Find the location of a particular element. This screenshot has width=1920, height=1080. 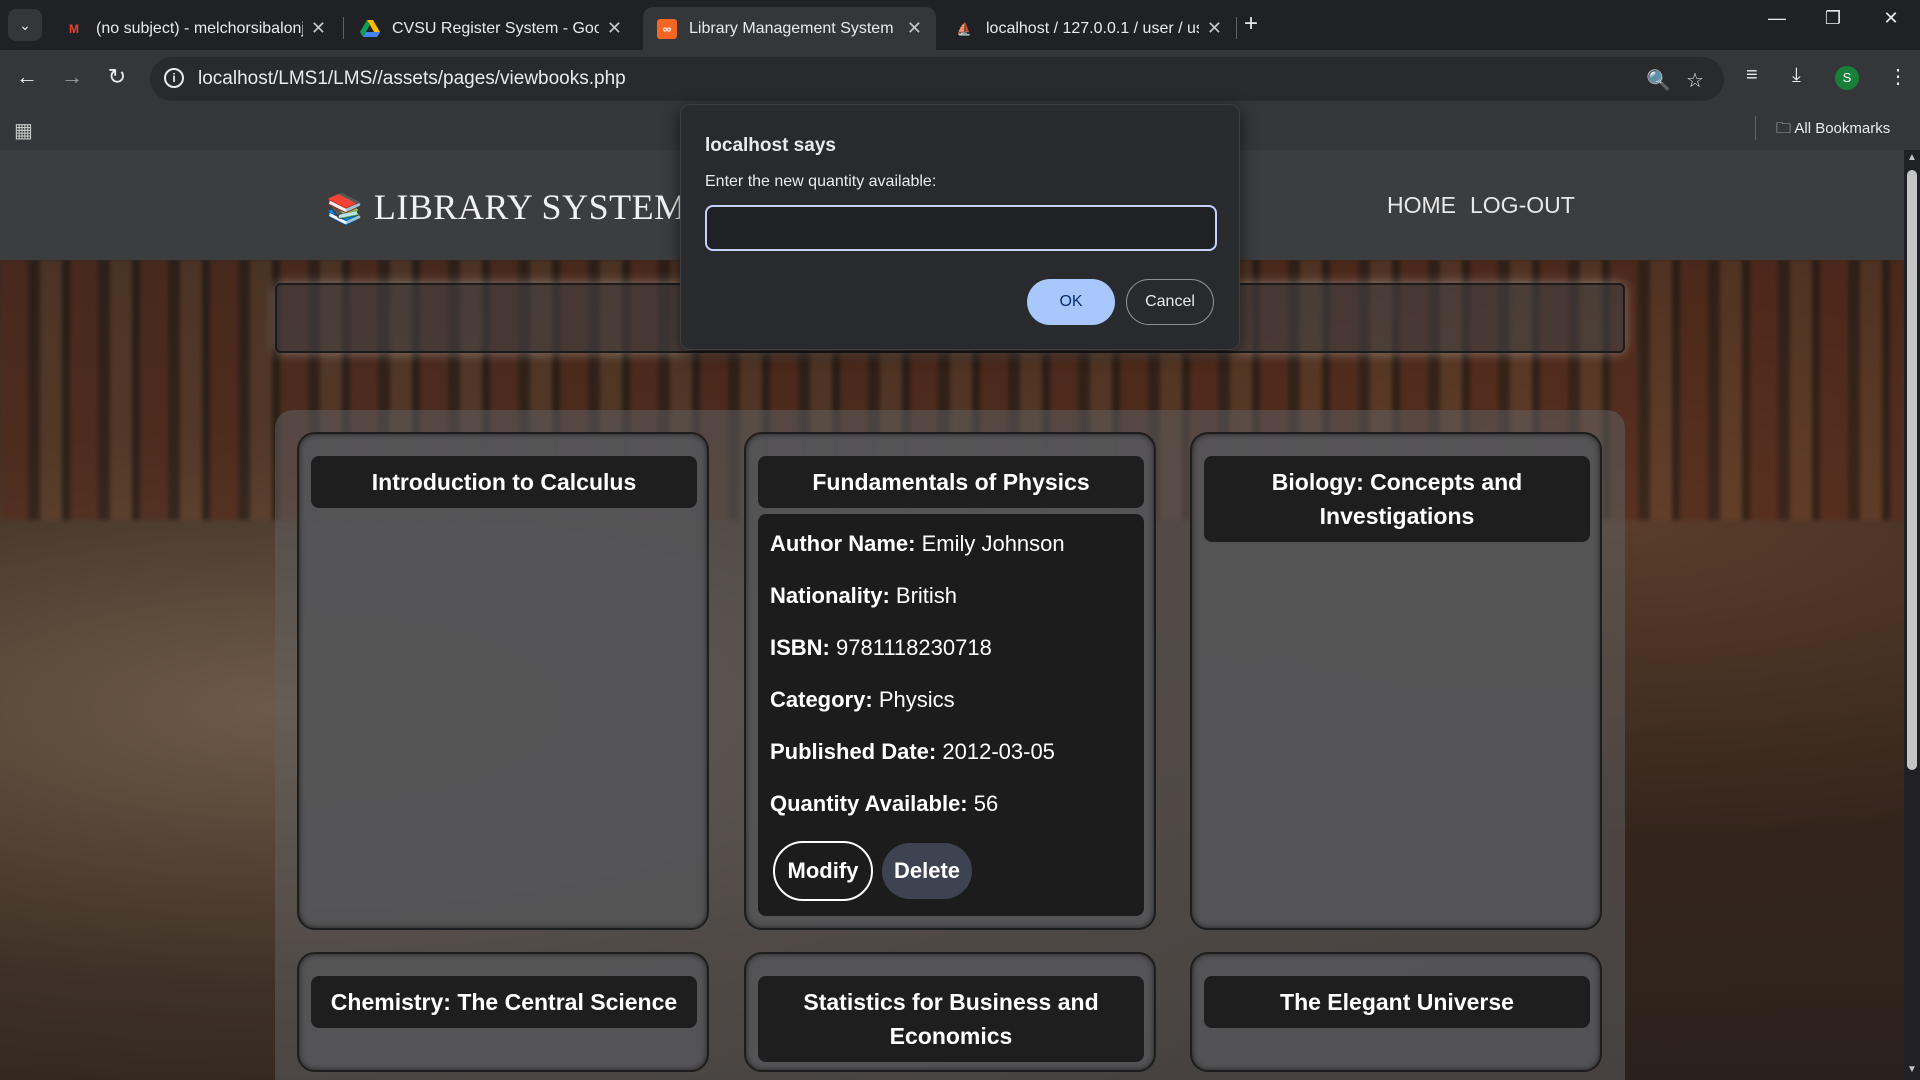

book-card: Chemistry: The Central Science is located at coordinates (503, 1012).